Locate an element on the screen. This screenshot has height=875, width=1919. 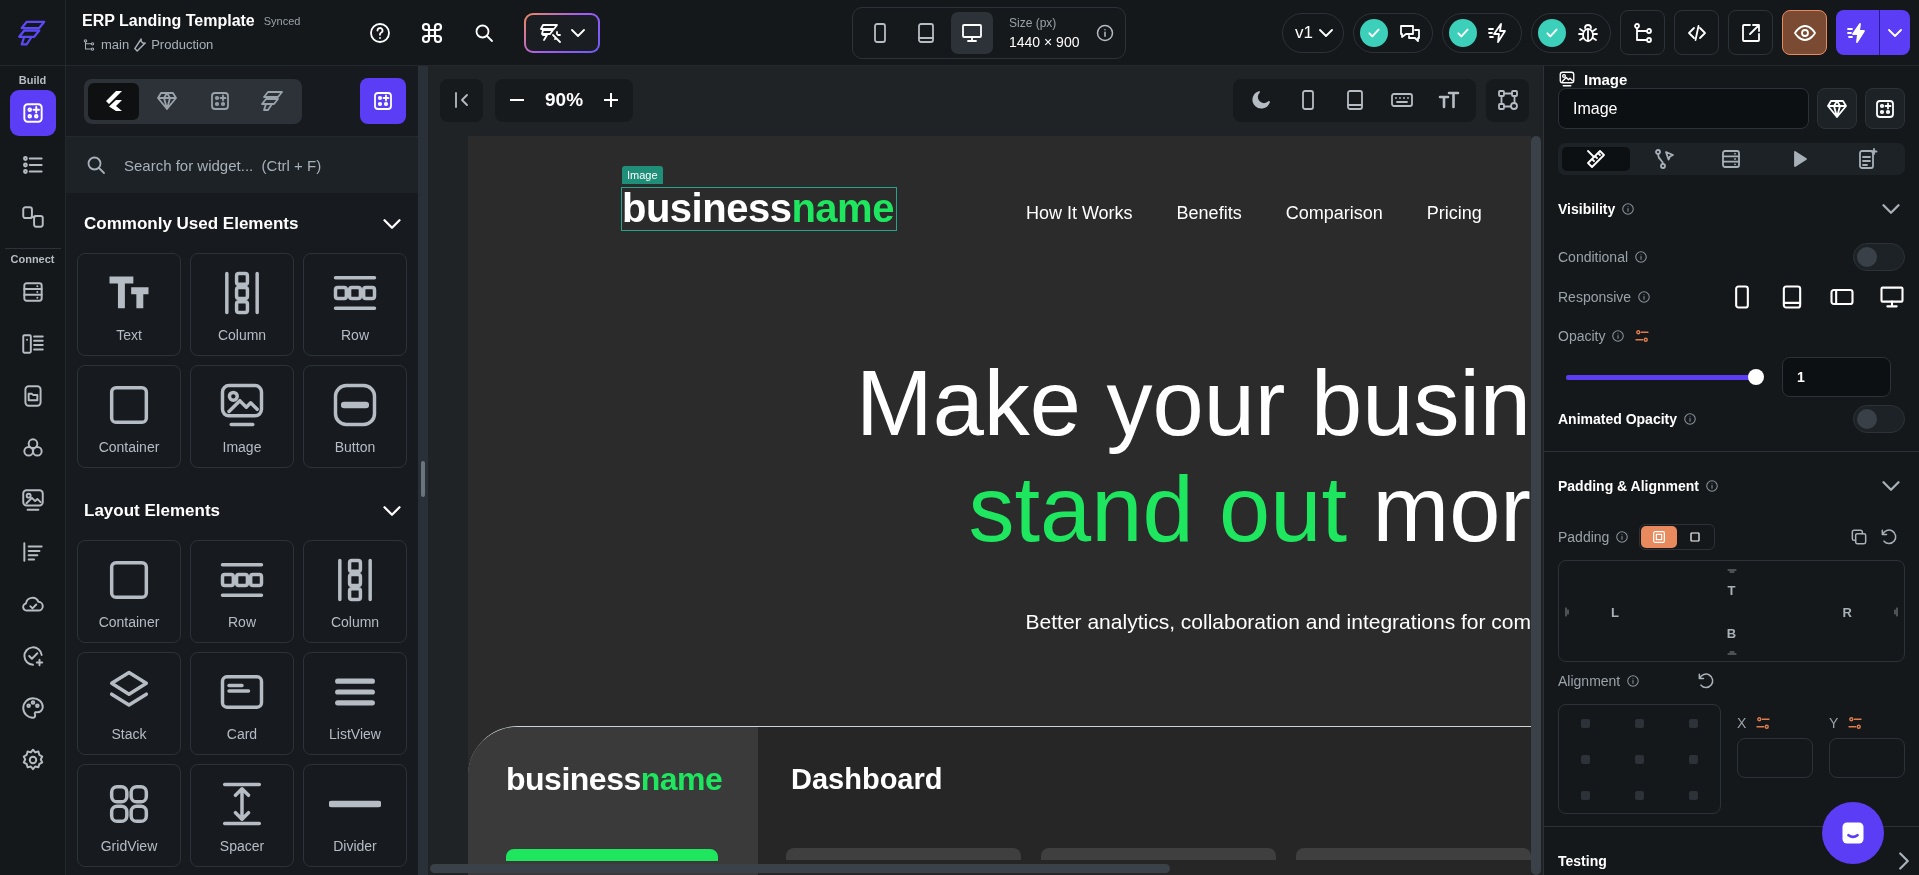
alignment-label: Alignment is located at coordinates (1589, 681).